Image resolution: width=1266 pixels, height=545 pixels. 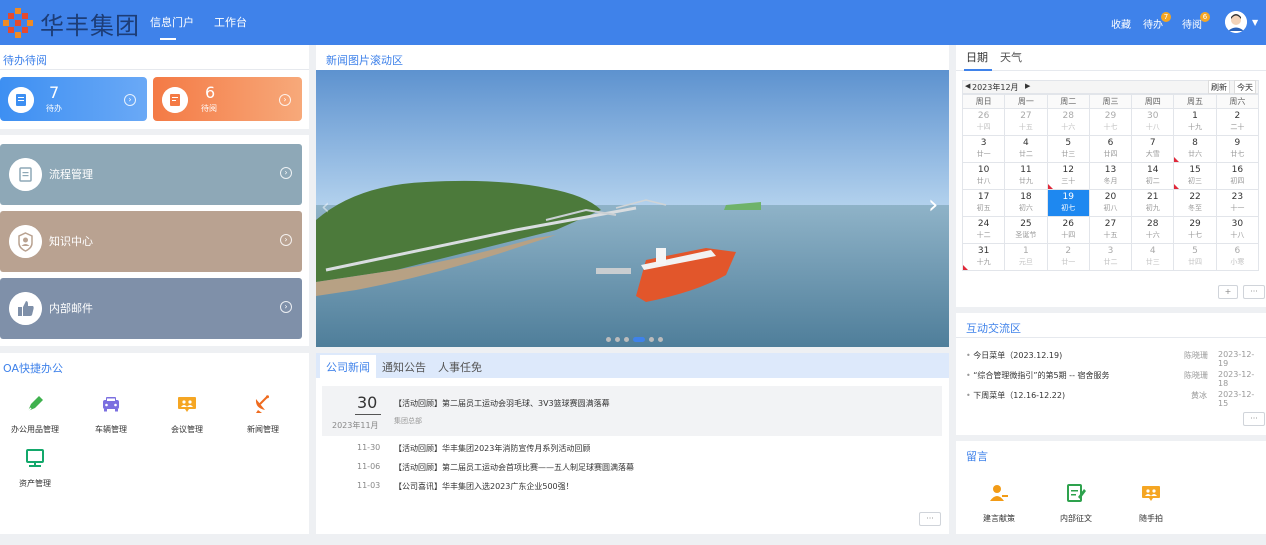 What do you see at coordinates (1026, 203) in the screenshot?
I see `calendar-day: 18 初六` at bounding box center [1026, 203].